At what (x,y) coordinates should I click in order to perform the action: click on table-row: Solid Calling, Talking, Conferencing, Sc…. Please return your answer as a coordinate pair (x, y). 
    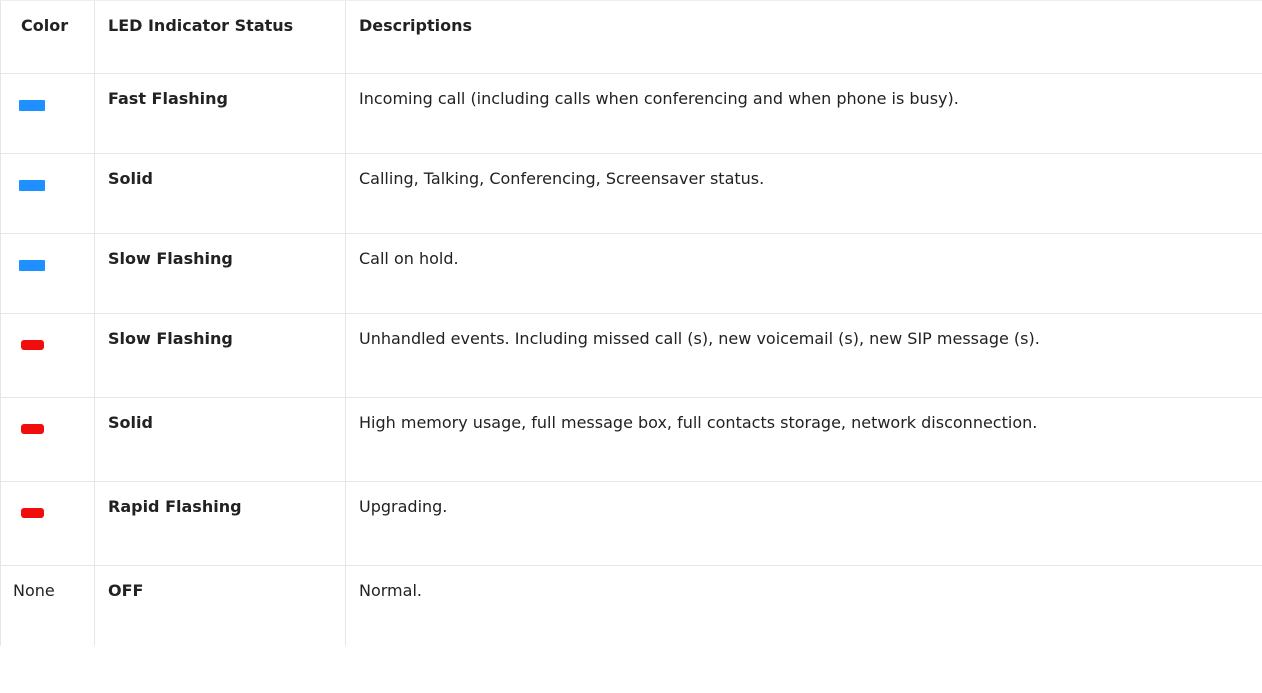
    Looking at the image, I should click on (631, 193).